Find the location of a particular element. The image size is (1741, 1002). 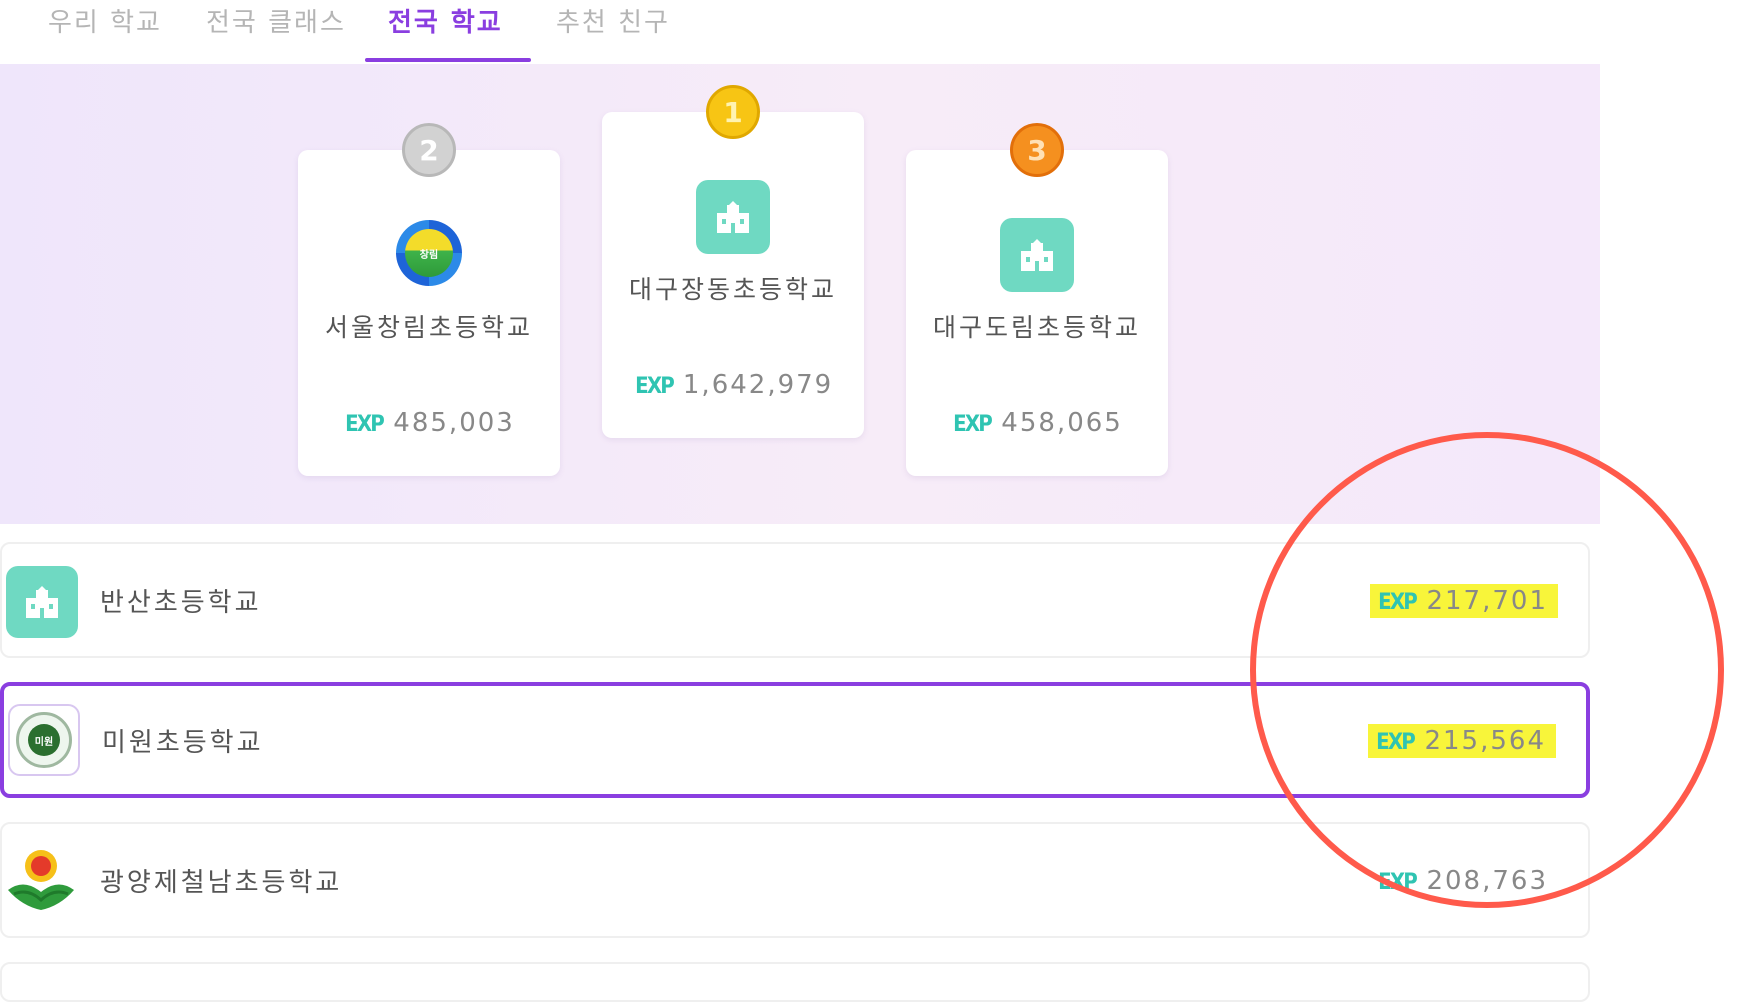

school-name: 서울창림초등학교 is located at coordinates (428, 327).